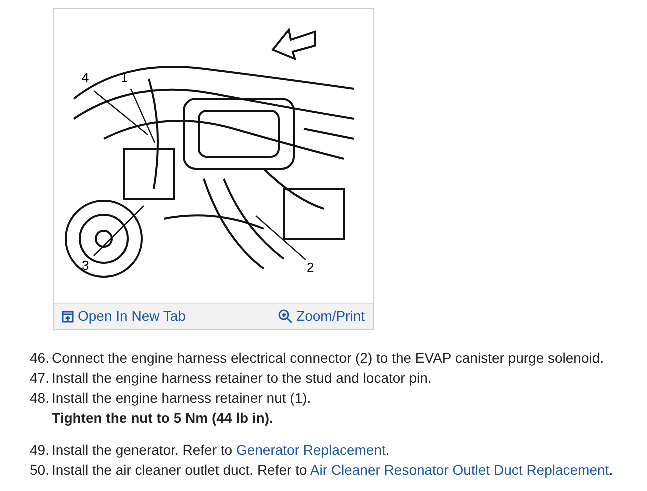  What do you see at coordinates (40, 378) in the screenshot?
I see `step-number: 47.` at bounding box center [40, 378].